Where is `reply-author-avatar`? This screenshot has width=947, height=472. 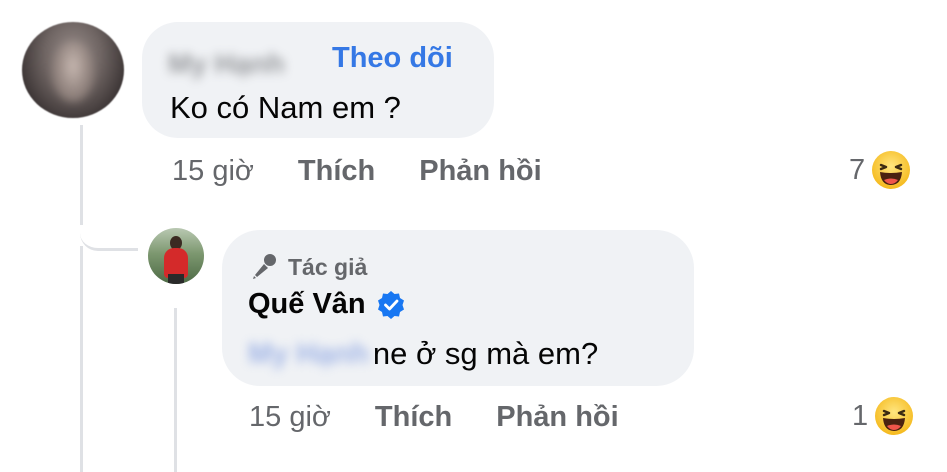
reply-author-avatar is located at coordinates (176, 256).